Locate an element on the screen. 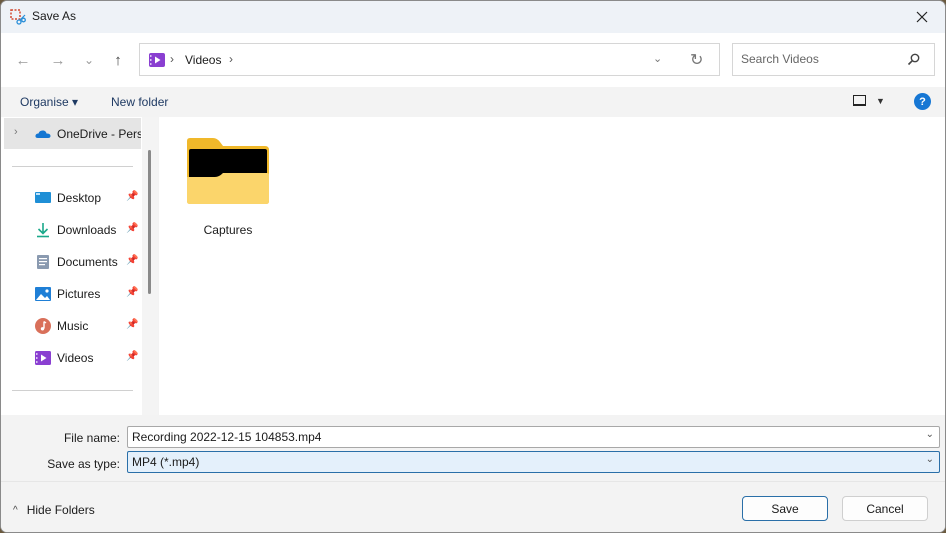  navigation-bar: ← → ⌄ ↑ › Videos › ⌄ ↻ is located at coordinates (473, 60).